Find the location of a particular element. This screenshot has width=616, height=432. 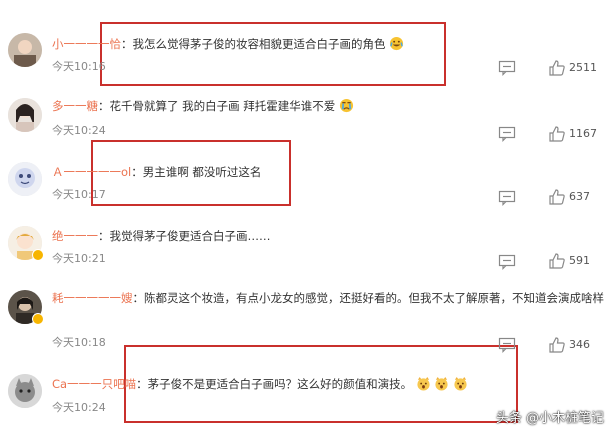

watermark: 头条 @小木桩笔记 is located at coordinates (549, 418).